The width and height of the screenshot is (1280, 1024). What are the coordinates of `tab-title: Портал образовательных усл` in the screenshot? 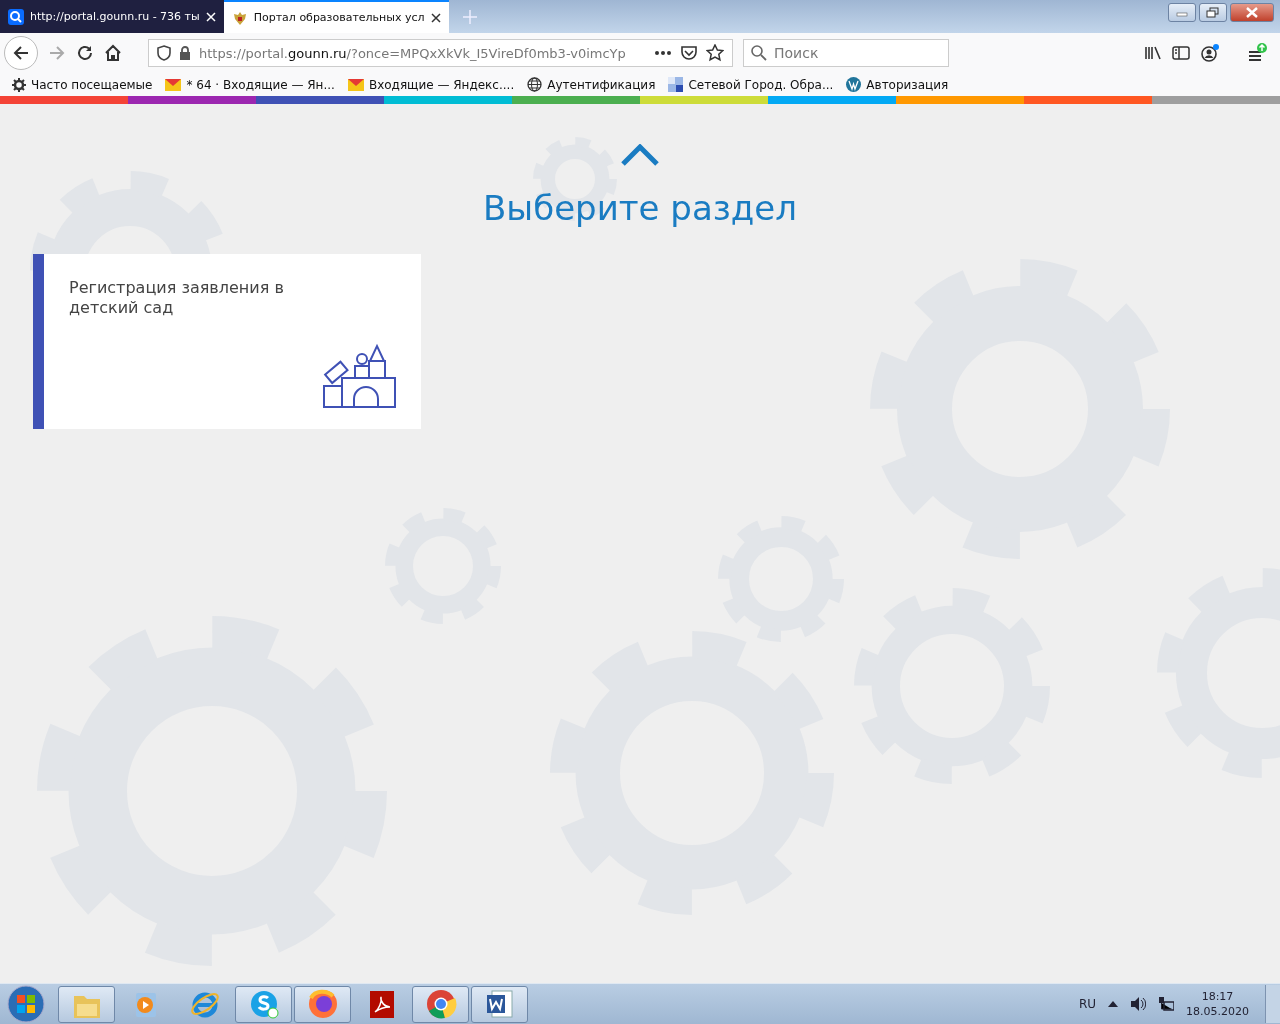 It's located at (339, 17).